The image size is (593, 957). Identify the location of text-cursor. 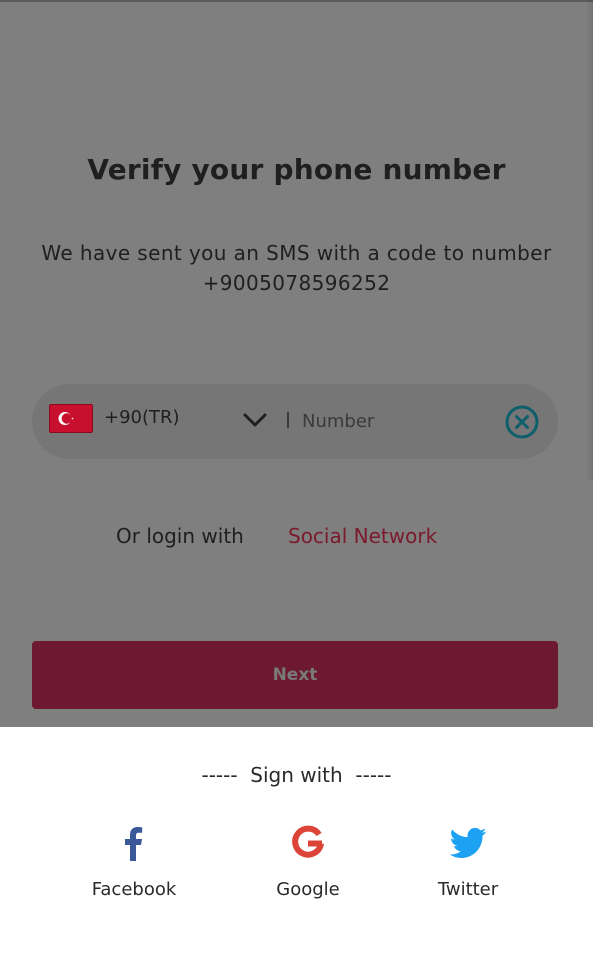
(288, 420).